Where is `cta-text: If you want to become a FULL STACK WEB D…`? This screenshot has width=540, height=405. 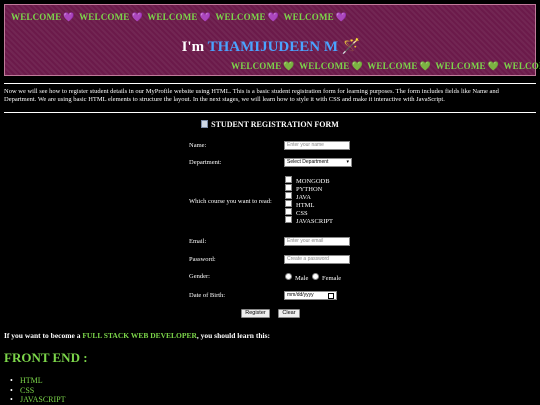
cta-text: If you want to become a FULL STACK WEB D… is located at coordinates (137, 335).